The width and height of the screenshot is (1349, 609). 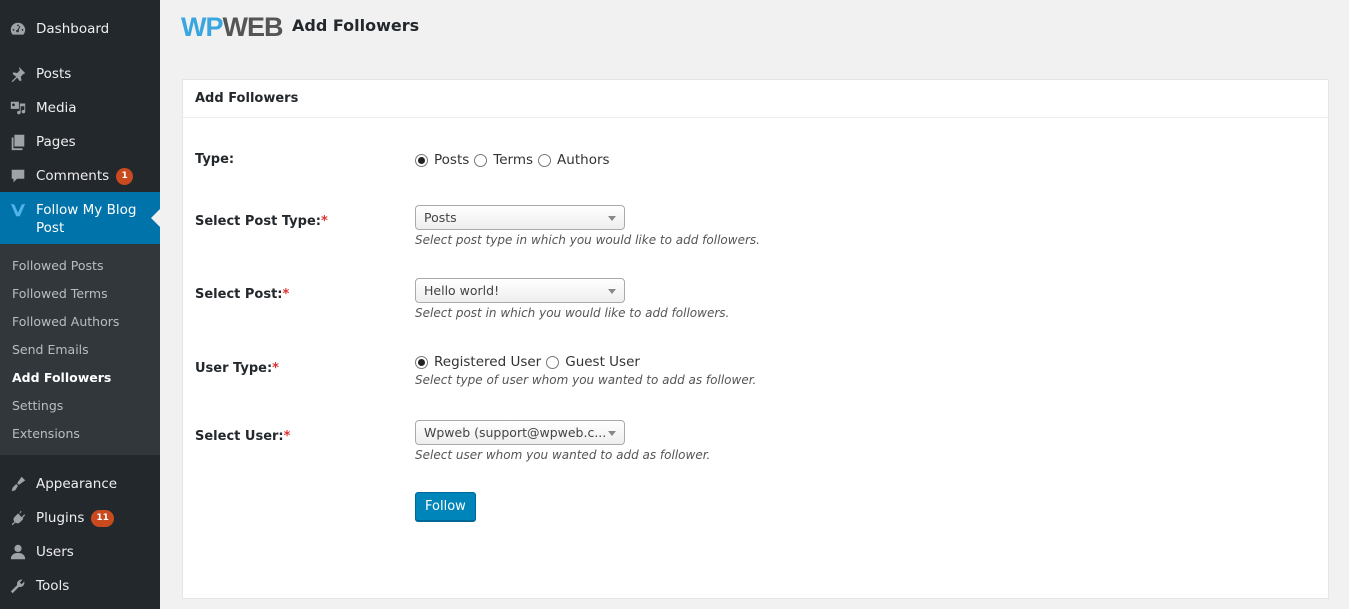 I want to click on user-label: Select User:*, so click(x=242, y=436).